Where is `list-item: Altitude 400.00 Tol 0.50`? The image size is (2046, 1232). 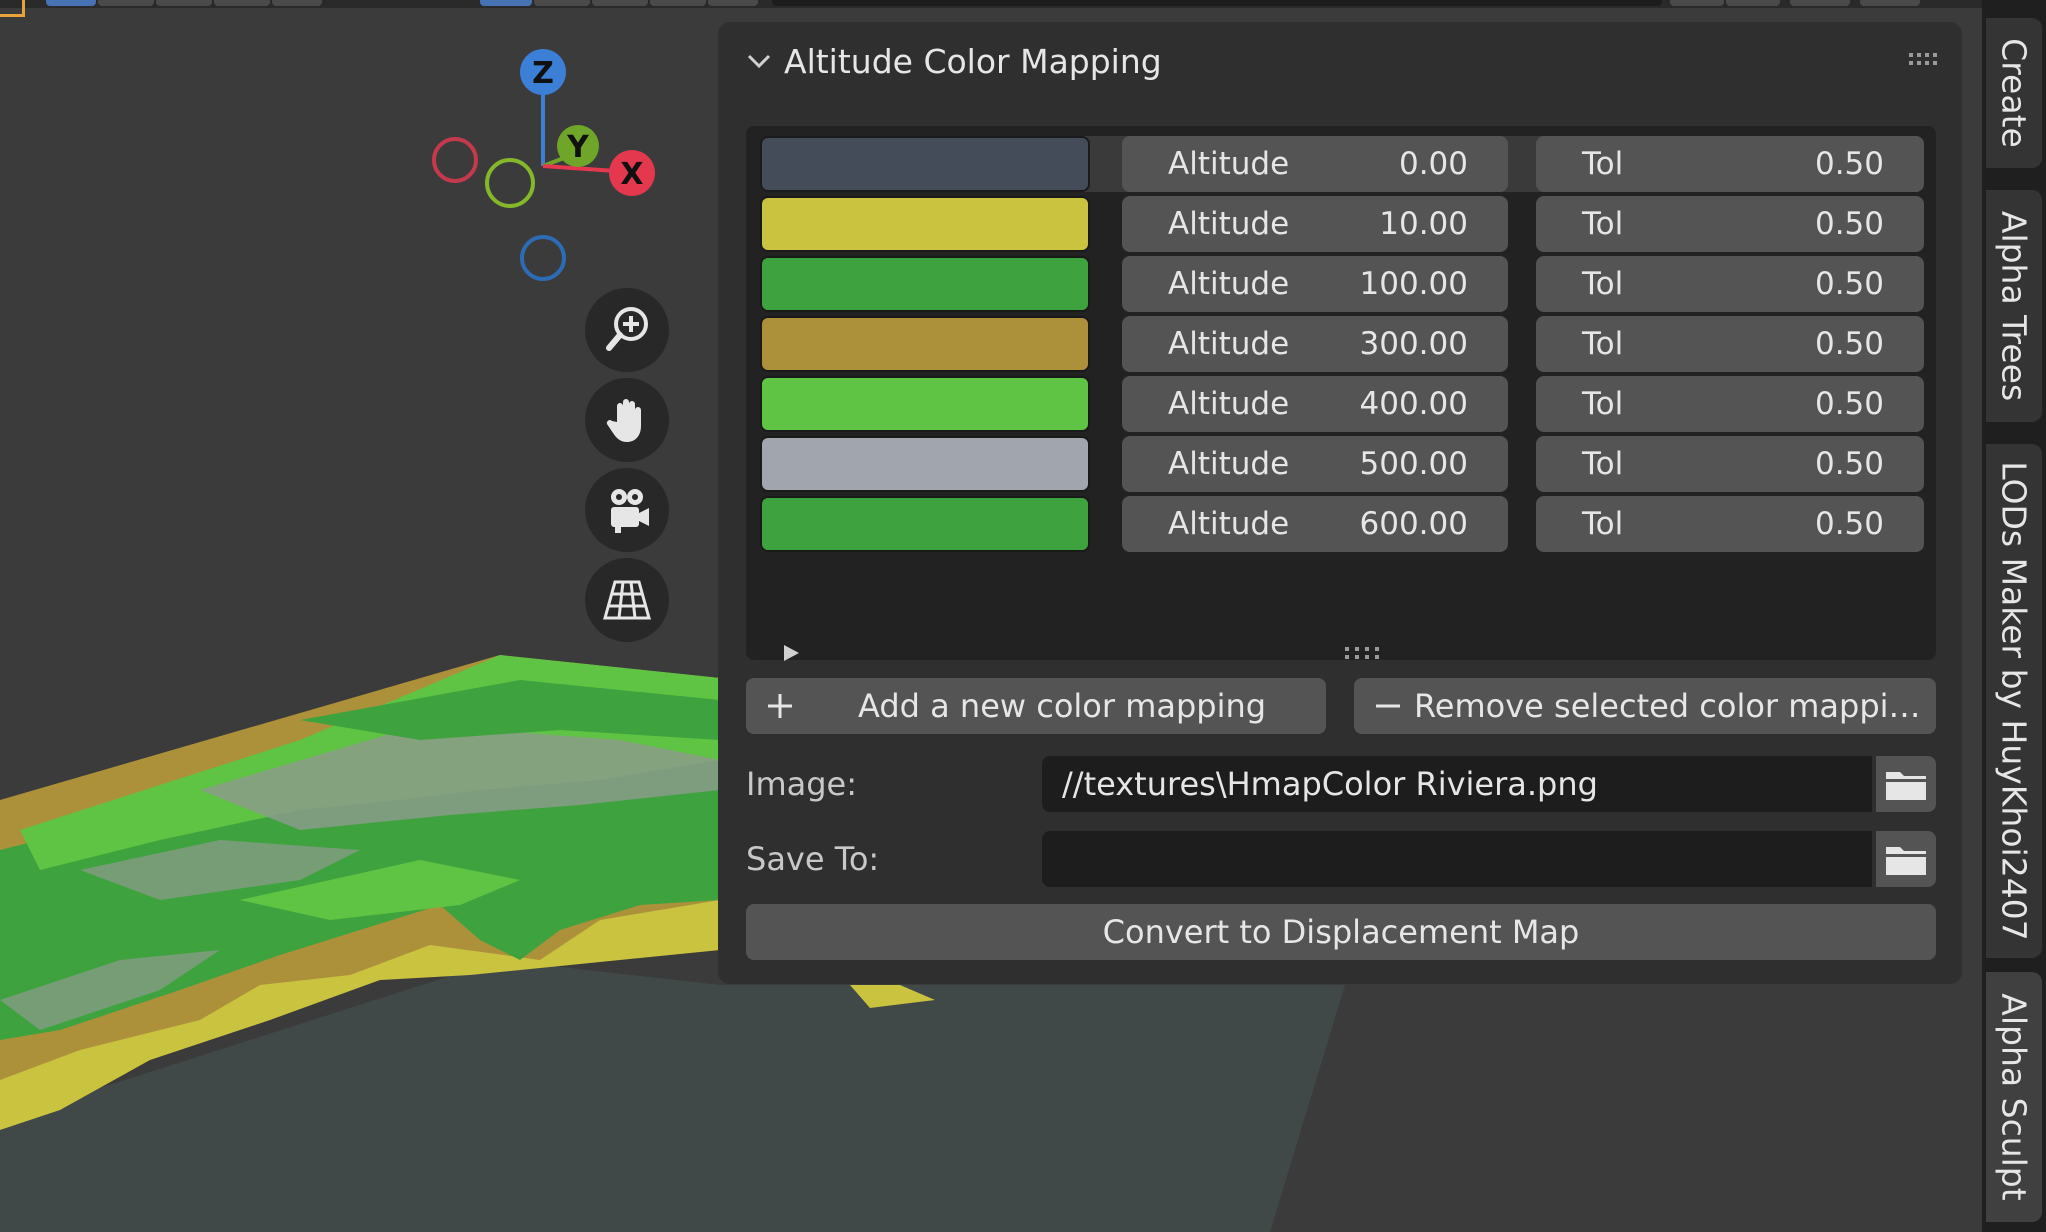
list-item: Altitude 400.00 Tol 0.50 is located at coordinates (1342, 404).